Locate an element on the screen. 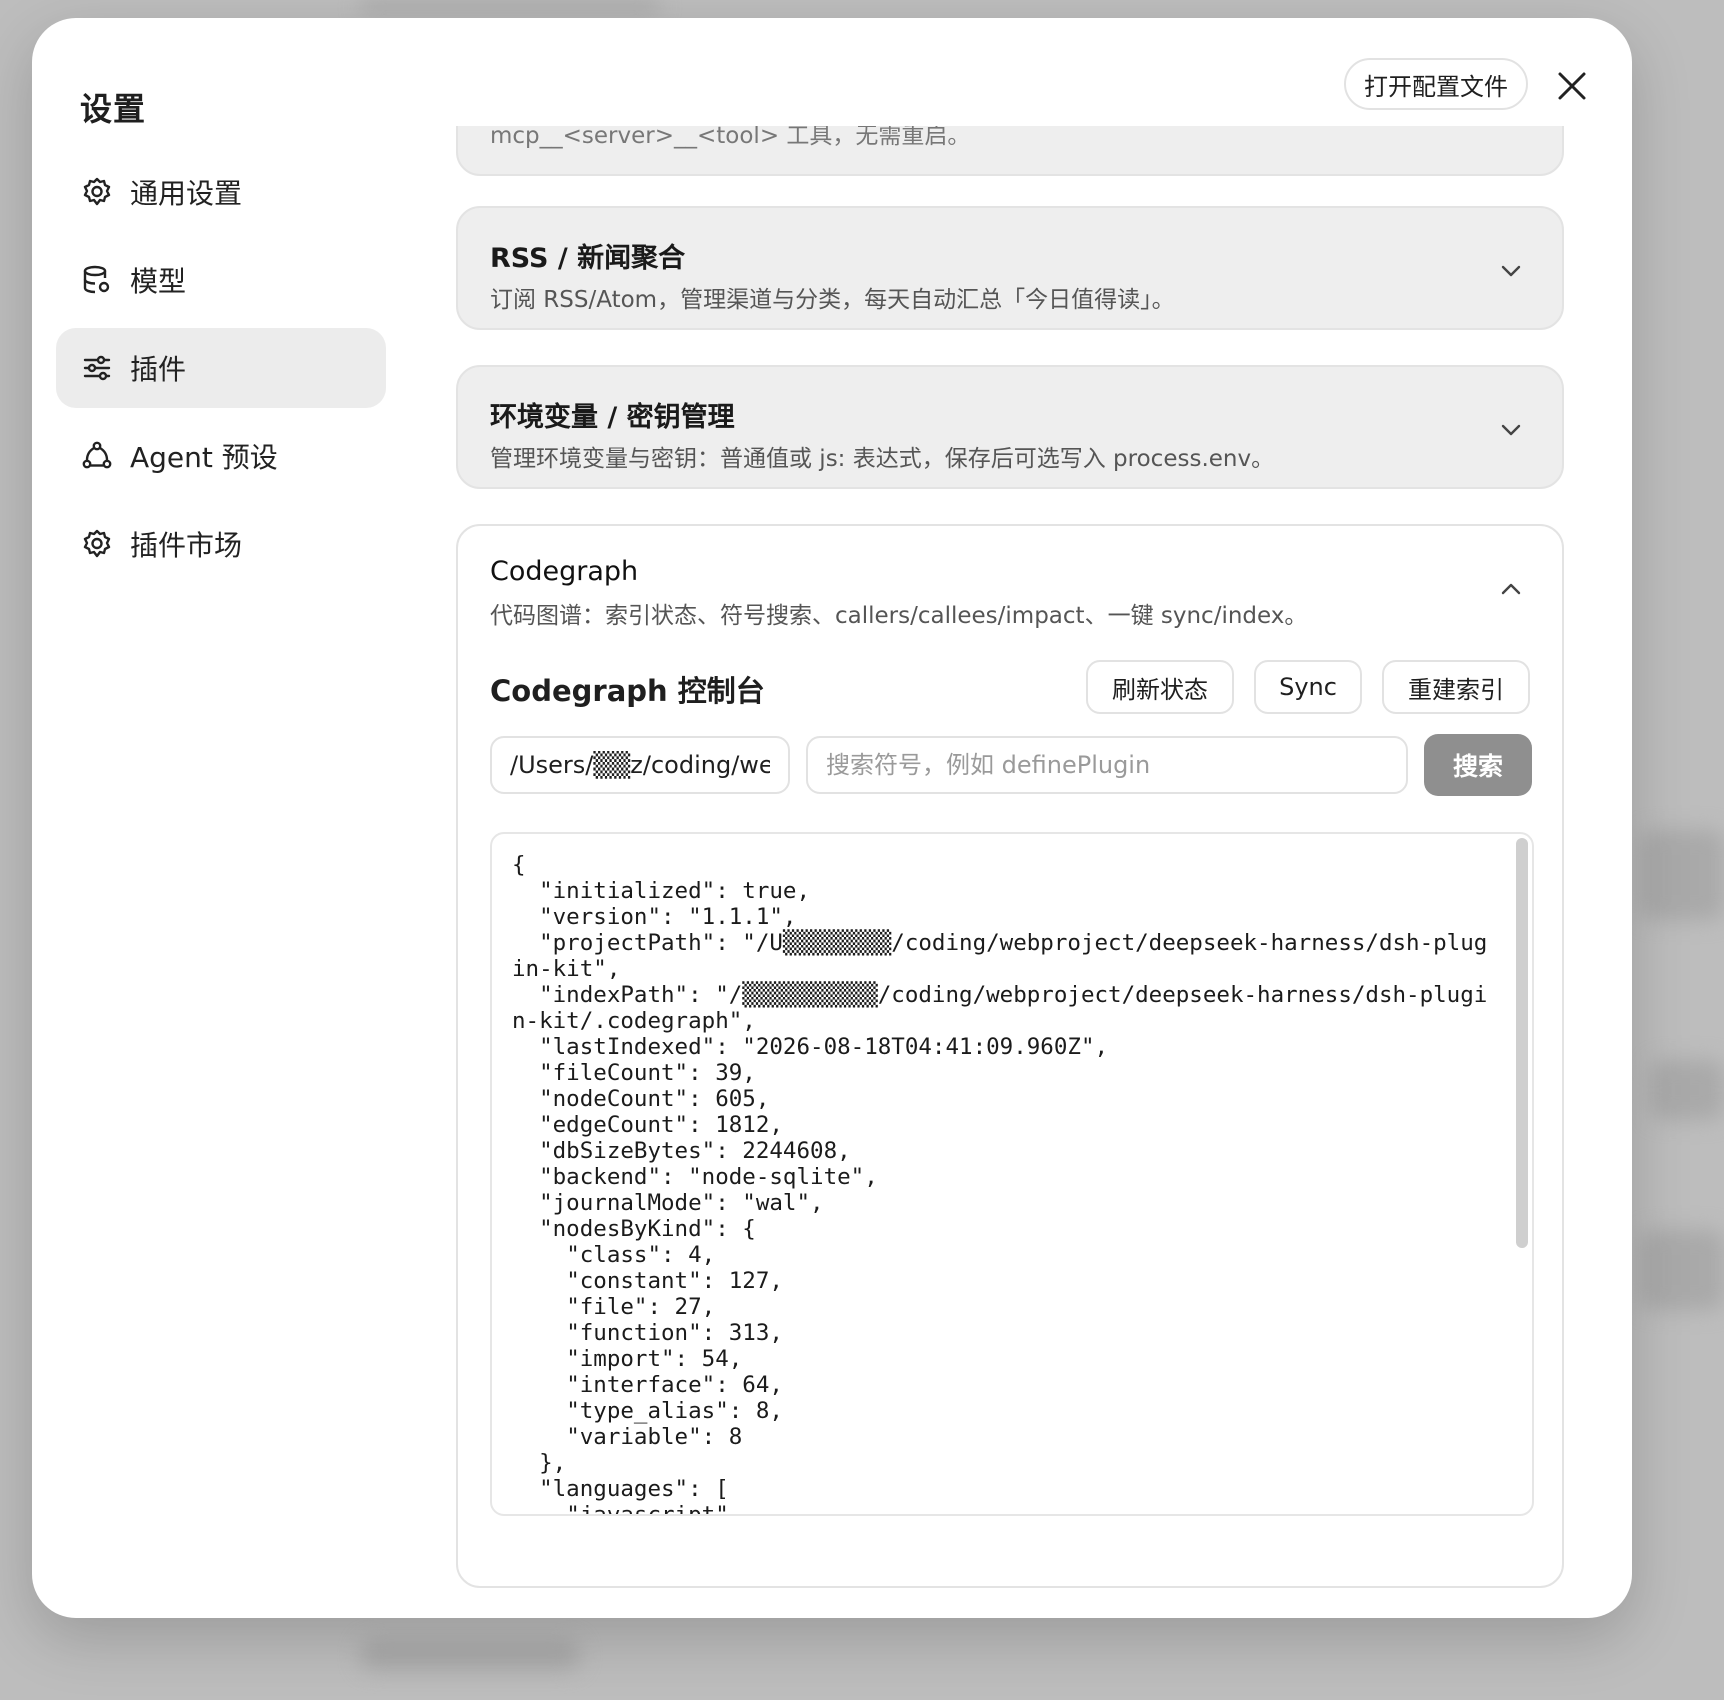 Image resolution: width=1724 pixels, height=1700 pixels. rebuild-index-button: 重建索引 is located at coordinates (1456, 687).